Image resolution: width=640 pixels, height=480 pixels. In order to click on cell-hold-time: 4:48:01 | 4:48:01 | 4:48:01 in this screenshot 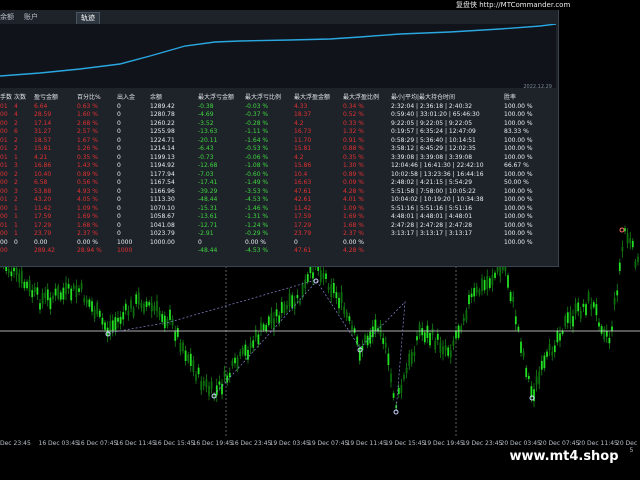, I will do `click(432, 216)`.